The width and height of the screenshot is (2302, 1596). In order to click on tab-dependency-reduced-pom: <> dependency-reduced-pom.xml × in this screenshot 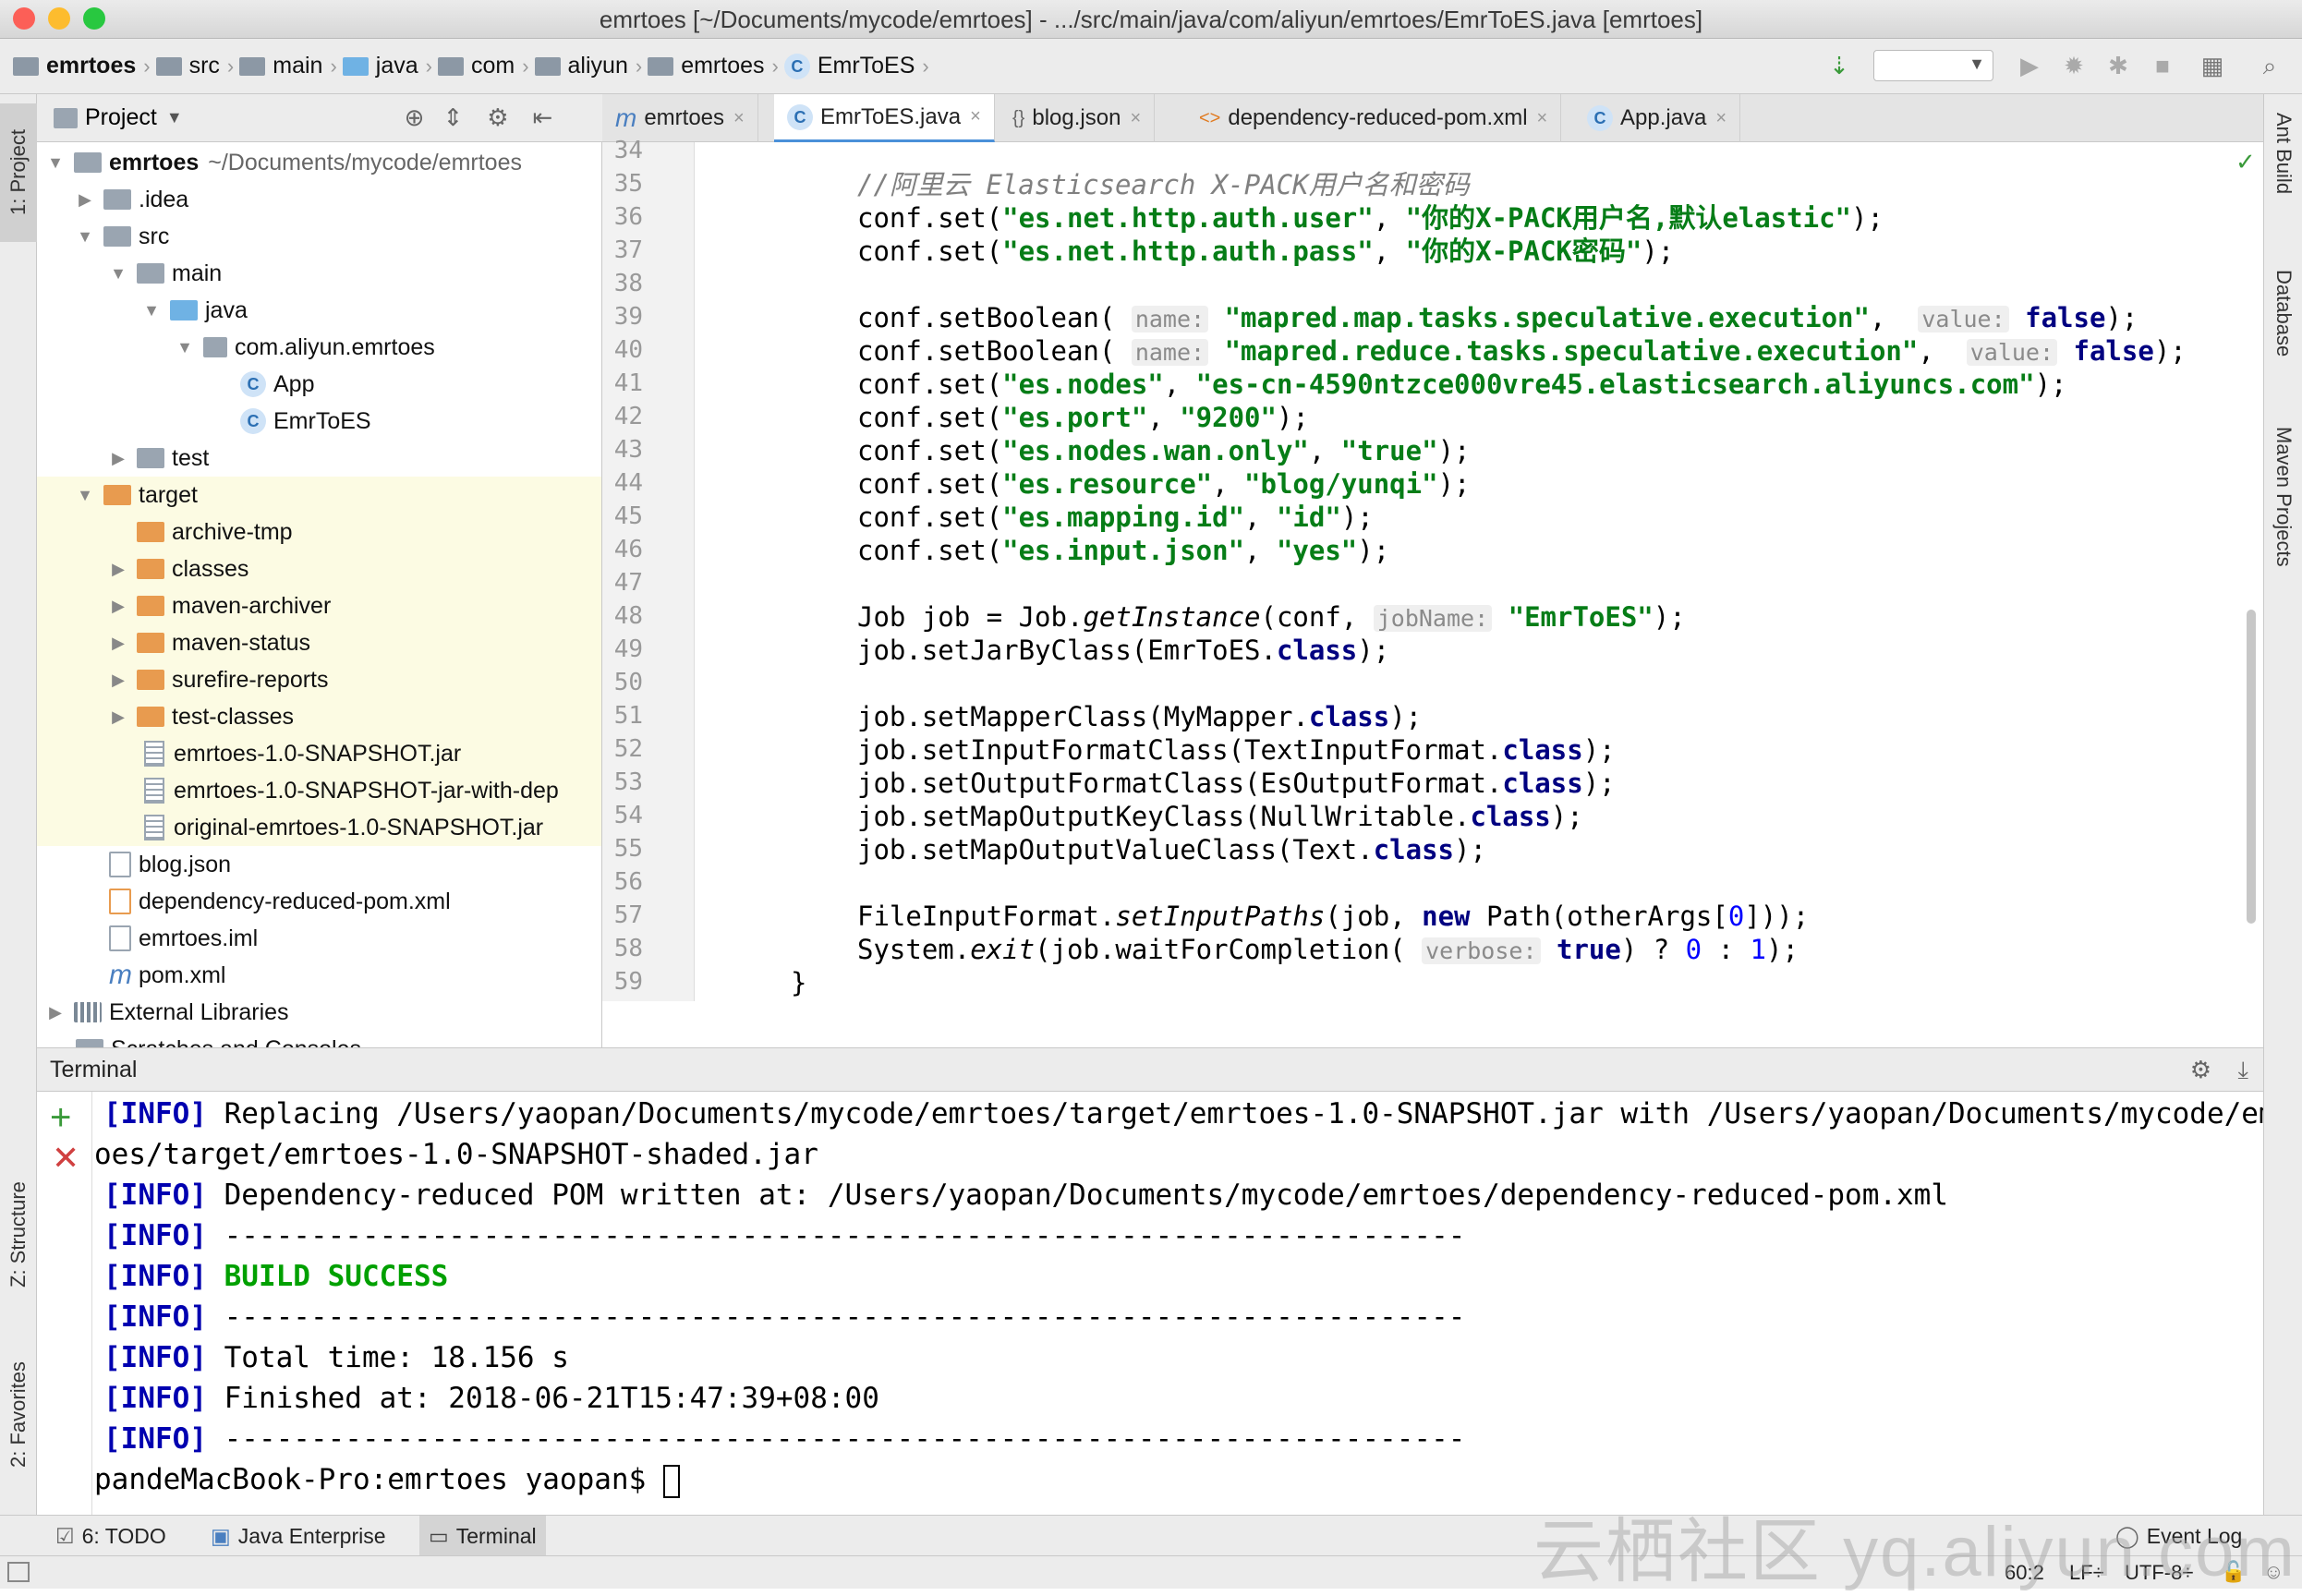, I will do `click(1374, 118)`.